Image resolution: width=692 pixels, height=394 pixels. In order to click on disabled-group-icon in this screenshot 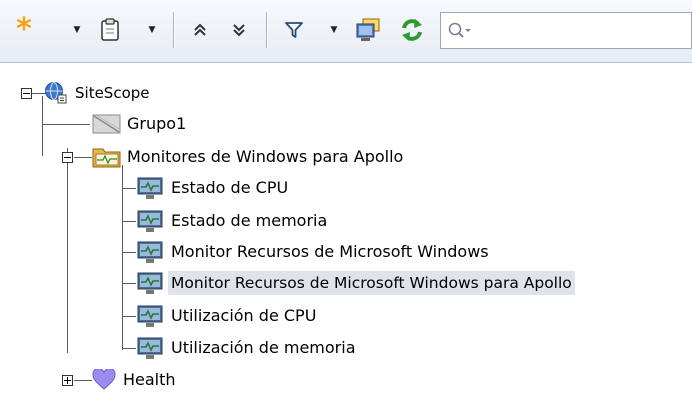, I will do `click(106, 124)`.